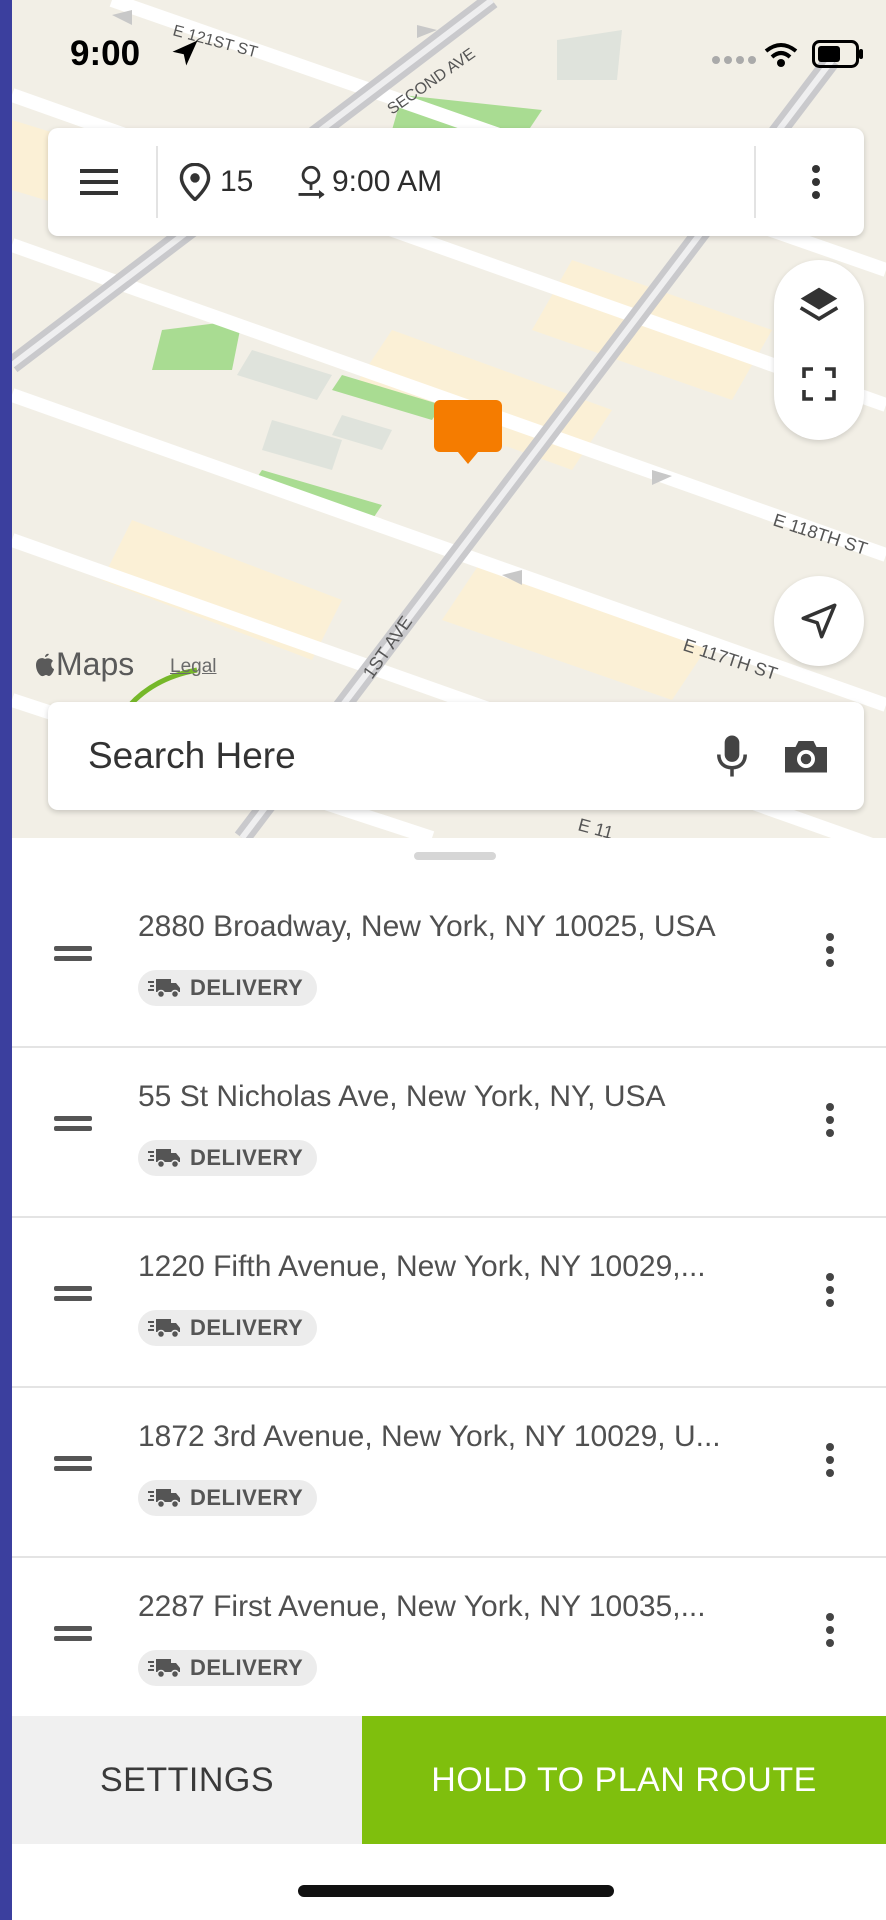  Describe the element at coordinates (105, 53) in the screenshot. I see `status-time: 9:00` at that location.